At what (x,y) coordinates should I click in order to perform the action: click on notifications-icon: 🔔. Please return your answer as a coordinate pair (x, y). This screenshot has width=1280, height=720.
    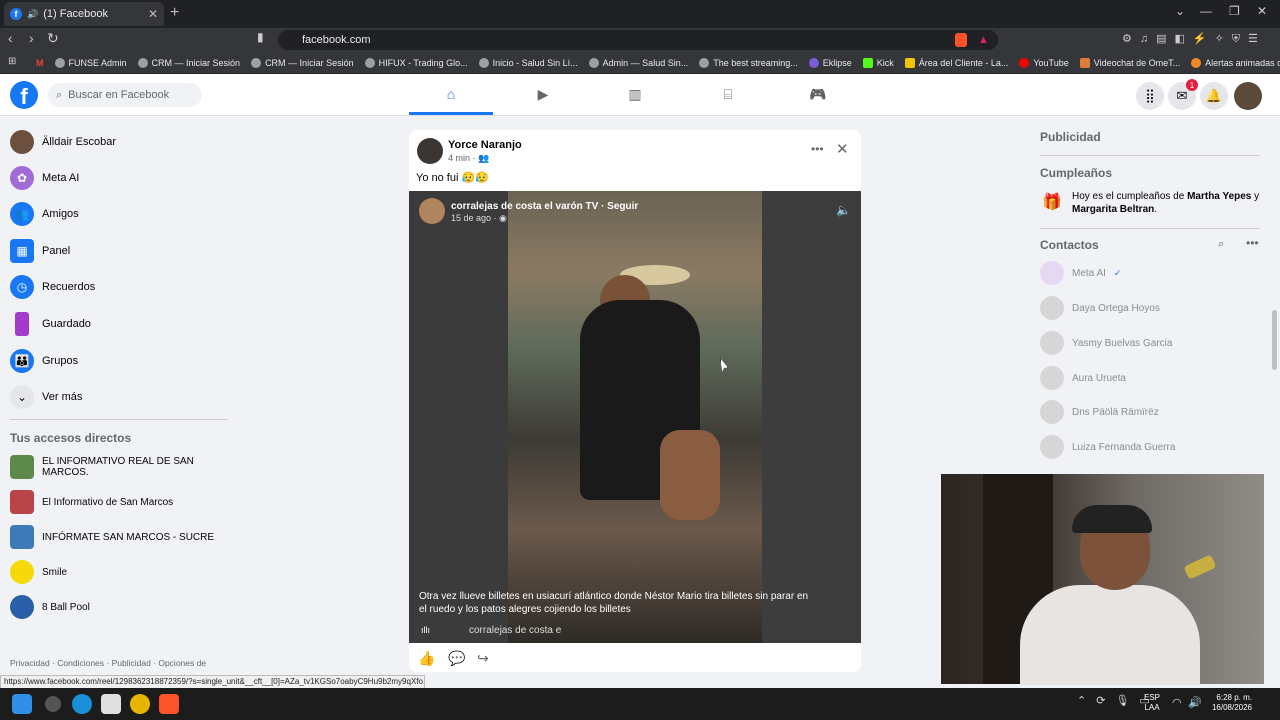
    Looking at the image, I should click on (1214, 96).